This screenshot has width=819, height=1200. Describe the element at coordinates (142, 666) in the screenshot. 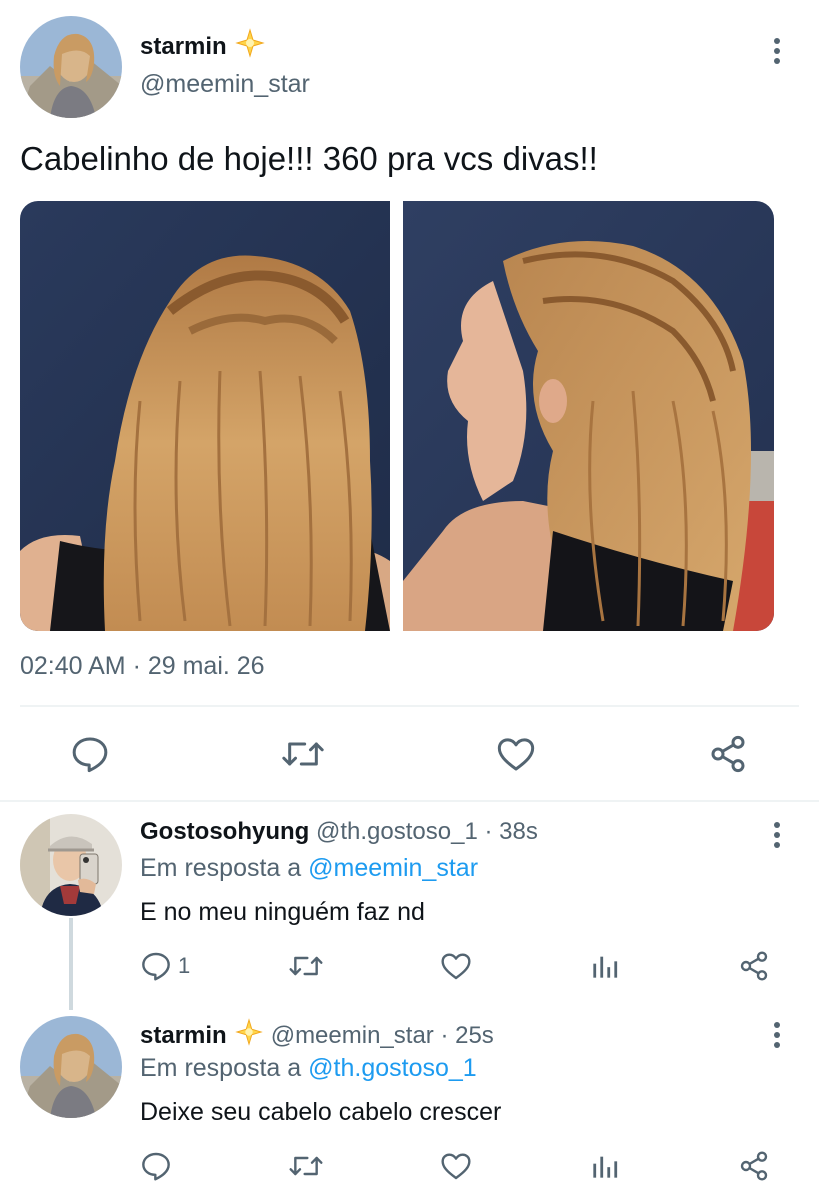

I see `tweet-timestamp: 02:40 AM · 29 mai. 26` at that location.